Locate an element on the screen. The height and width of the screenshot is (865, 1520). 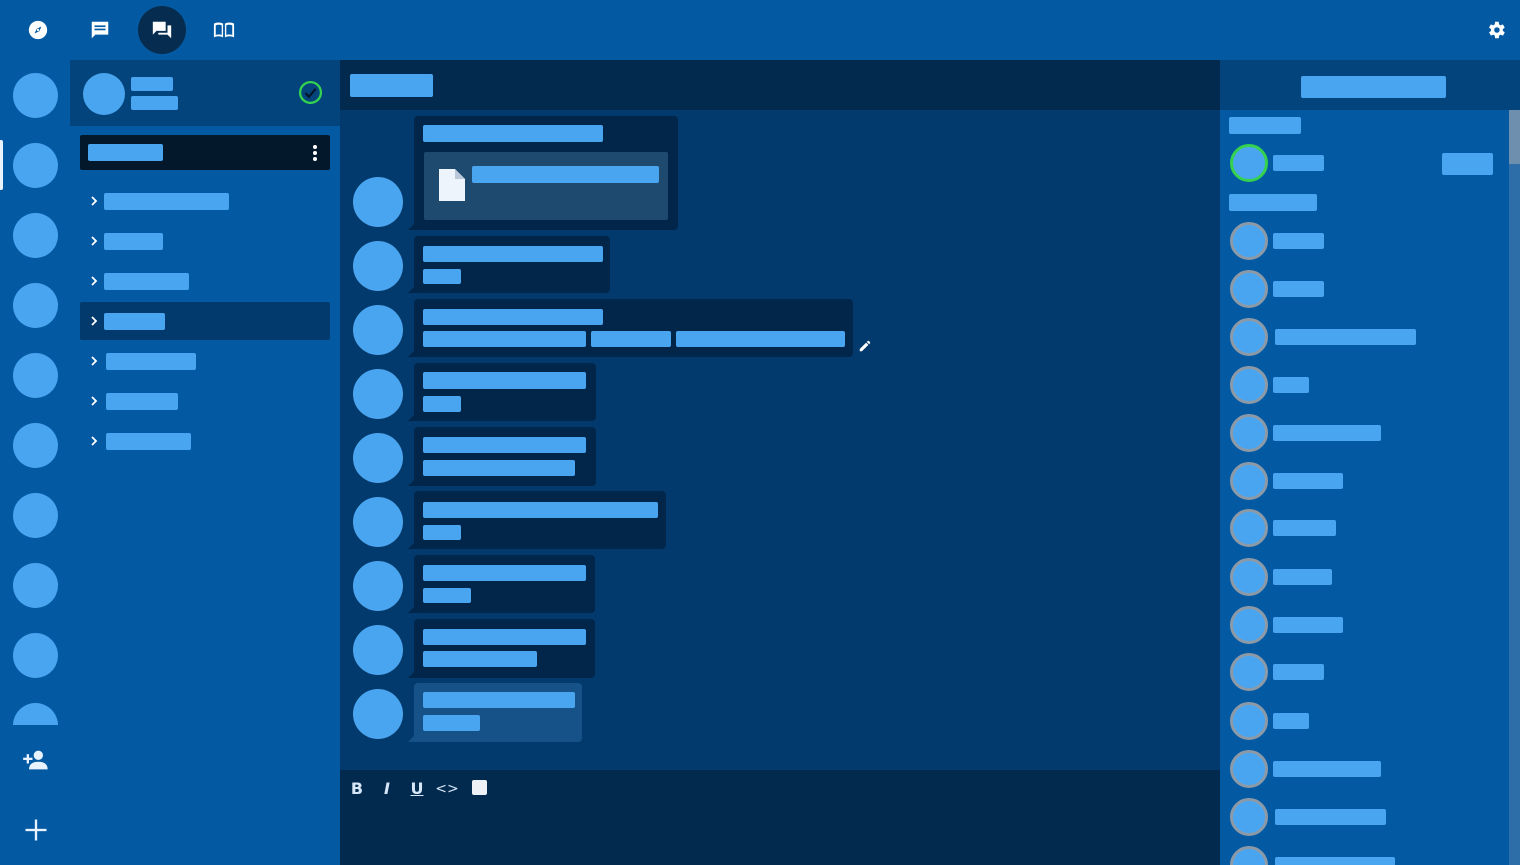
role-heading-placeholder is located at coordinates (1265, 125).